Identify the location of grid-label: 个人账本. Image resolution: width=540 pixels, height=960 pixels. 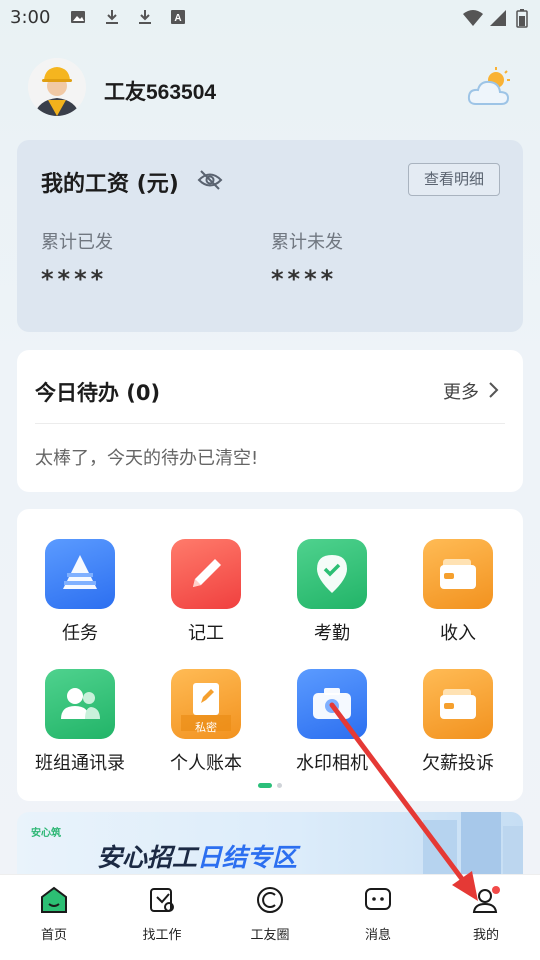
(206, 763).